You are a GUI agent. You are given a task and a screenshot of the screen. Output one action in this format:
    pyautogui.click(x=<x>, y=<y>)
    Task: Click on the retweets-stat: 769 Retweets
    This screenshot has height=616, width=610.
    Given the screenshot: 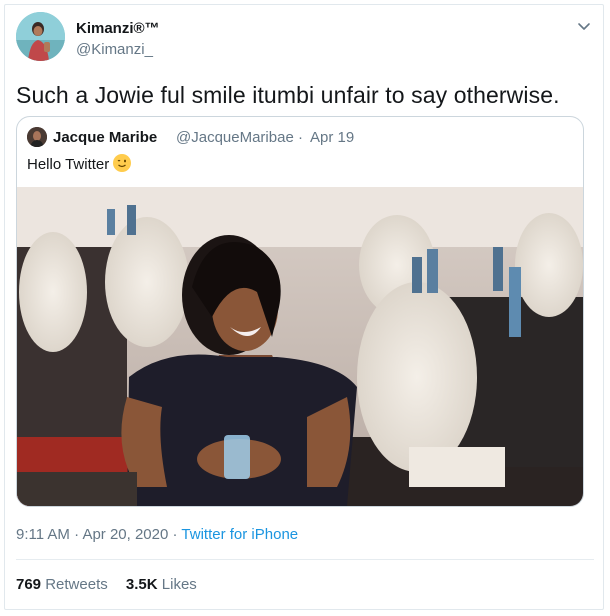 What is the action you would take?
    pyautogui.click(x=62, y=584)
    